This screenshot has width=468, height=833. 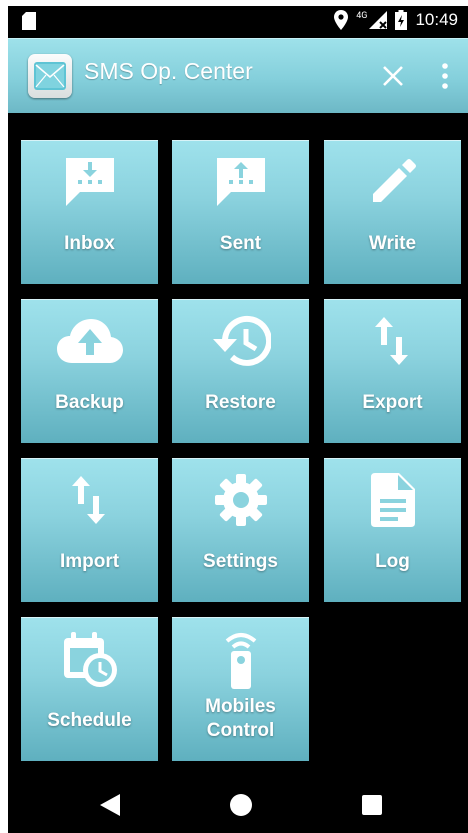 I want to click on sent-icon, so click(x=240, y=182).